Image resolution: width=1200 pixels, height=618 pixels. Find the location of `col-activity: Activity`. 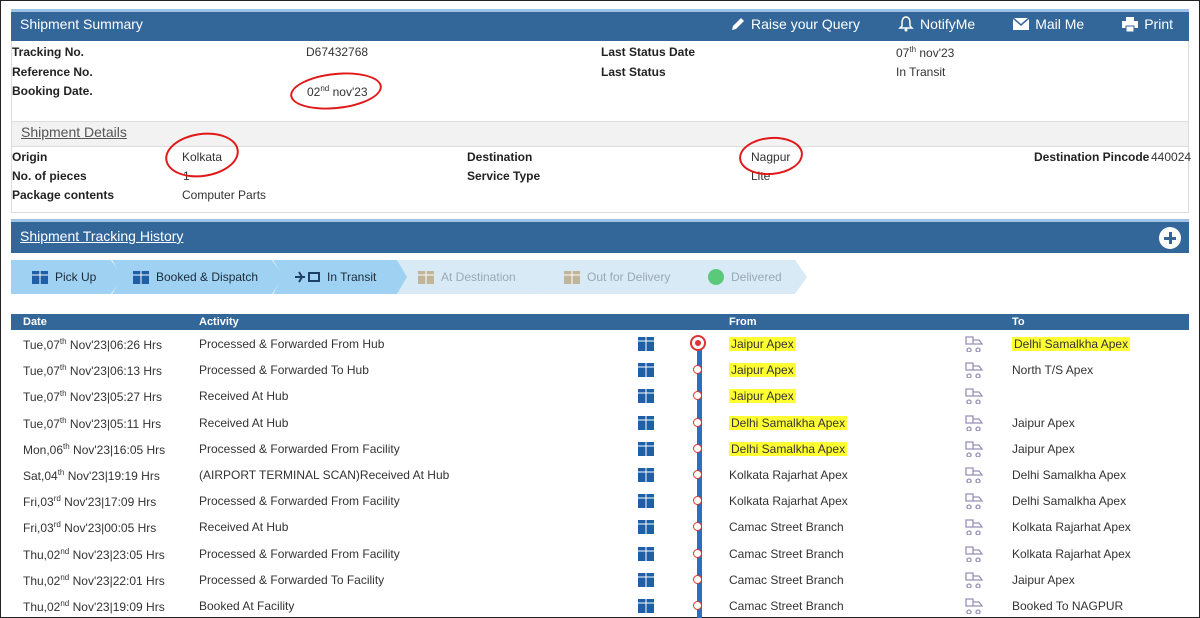

col-activity: Activity is located at coordinates (219, 322).